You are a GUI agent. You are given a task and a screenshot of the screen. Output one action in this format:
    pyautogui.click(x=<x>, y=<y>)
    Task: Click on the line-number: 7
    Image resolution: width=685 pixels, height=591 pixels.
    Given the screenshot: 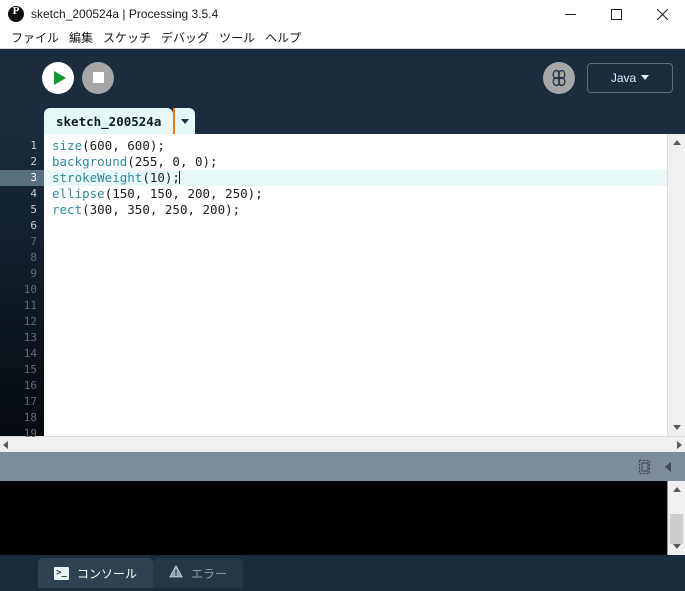 What is the action you would take?
    pyautogui.click(x=33, y=241)
    